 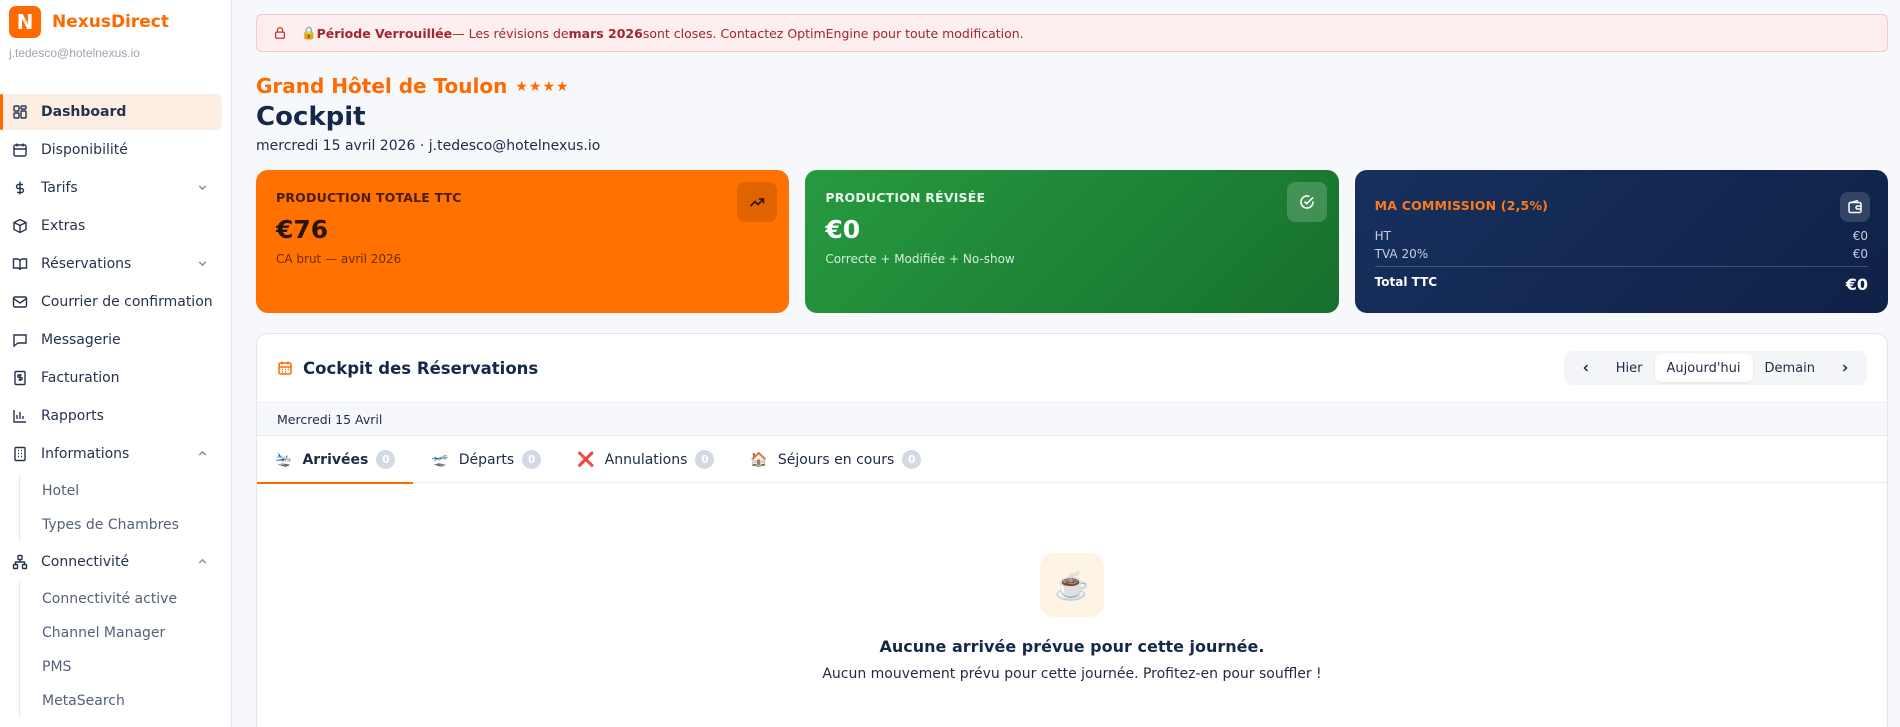 I want to click on hotel-line: Grand Hôtel de Toulon ★★★★, so click(x=1072, y=86).